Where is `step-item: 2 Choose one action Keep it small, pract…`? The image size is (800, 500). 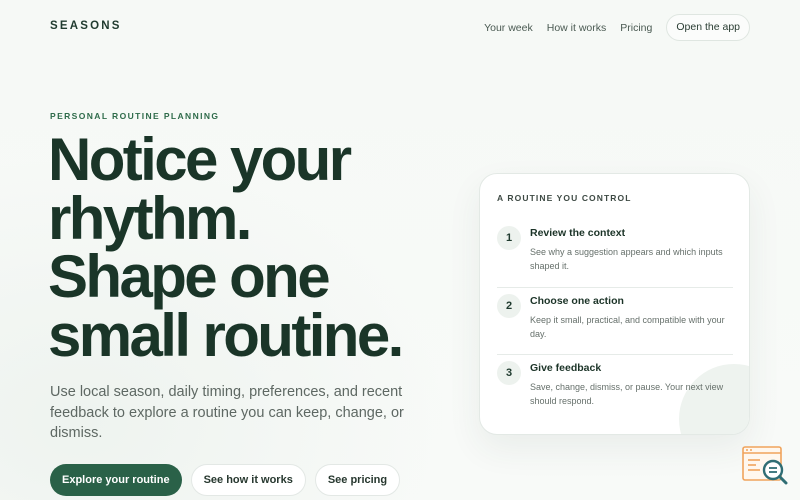
step-item: 2 Choose one action Keep it small, pract… is located at coordinates (615, 321).